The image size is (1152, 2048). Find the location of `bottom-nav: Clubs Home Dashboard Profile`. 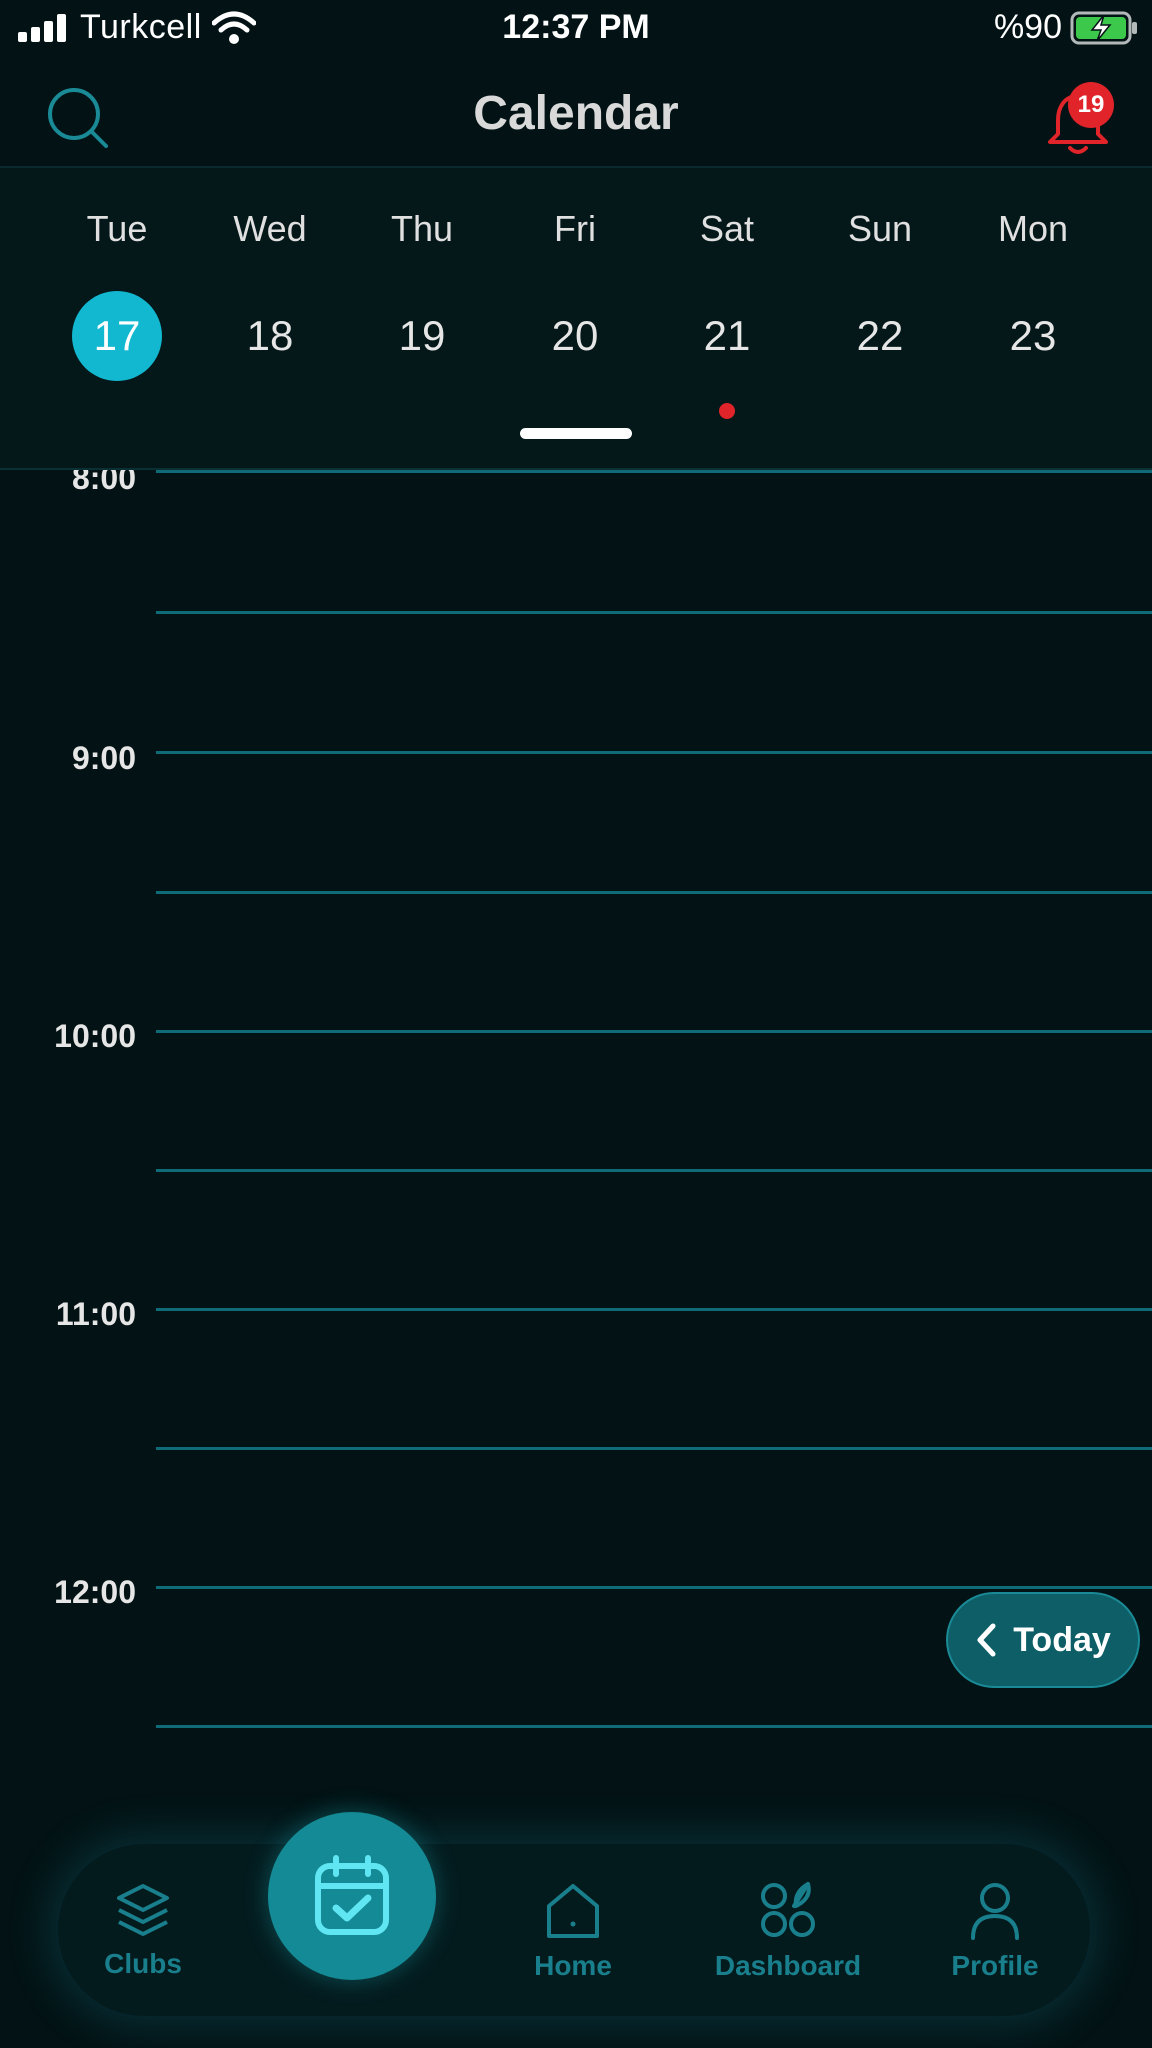

bottom-nav: Clubs Home Dashboard Profile is located at coordinates (574, 1930).